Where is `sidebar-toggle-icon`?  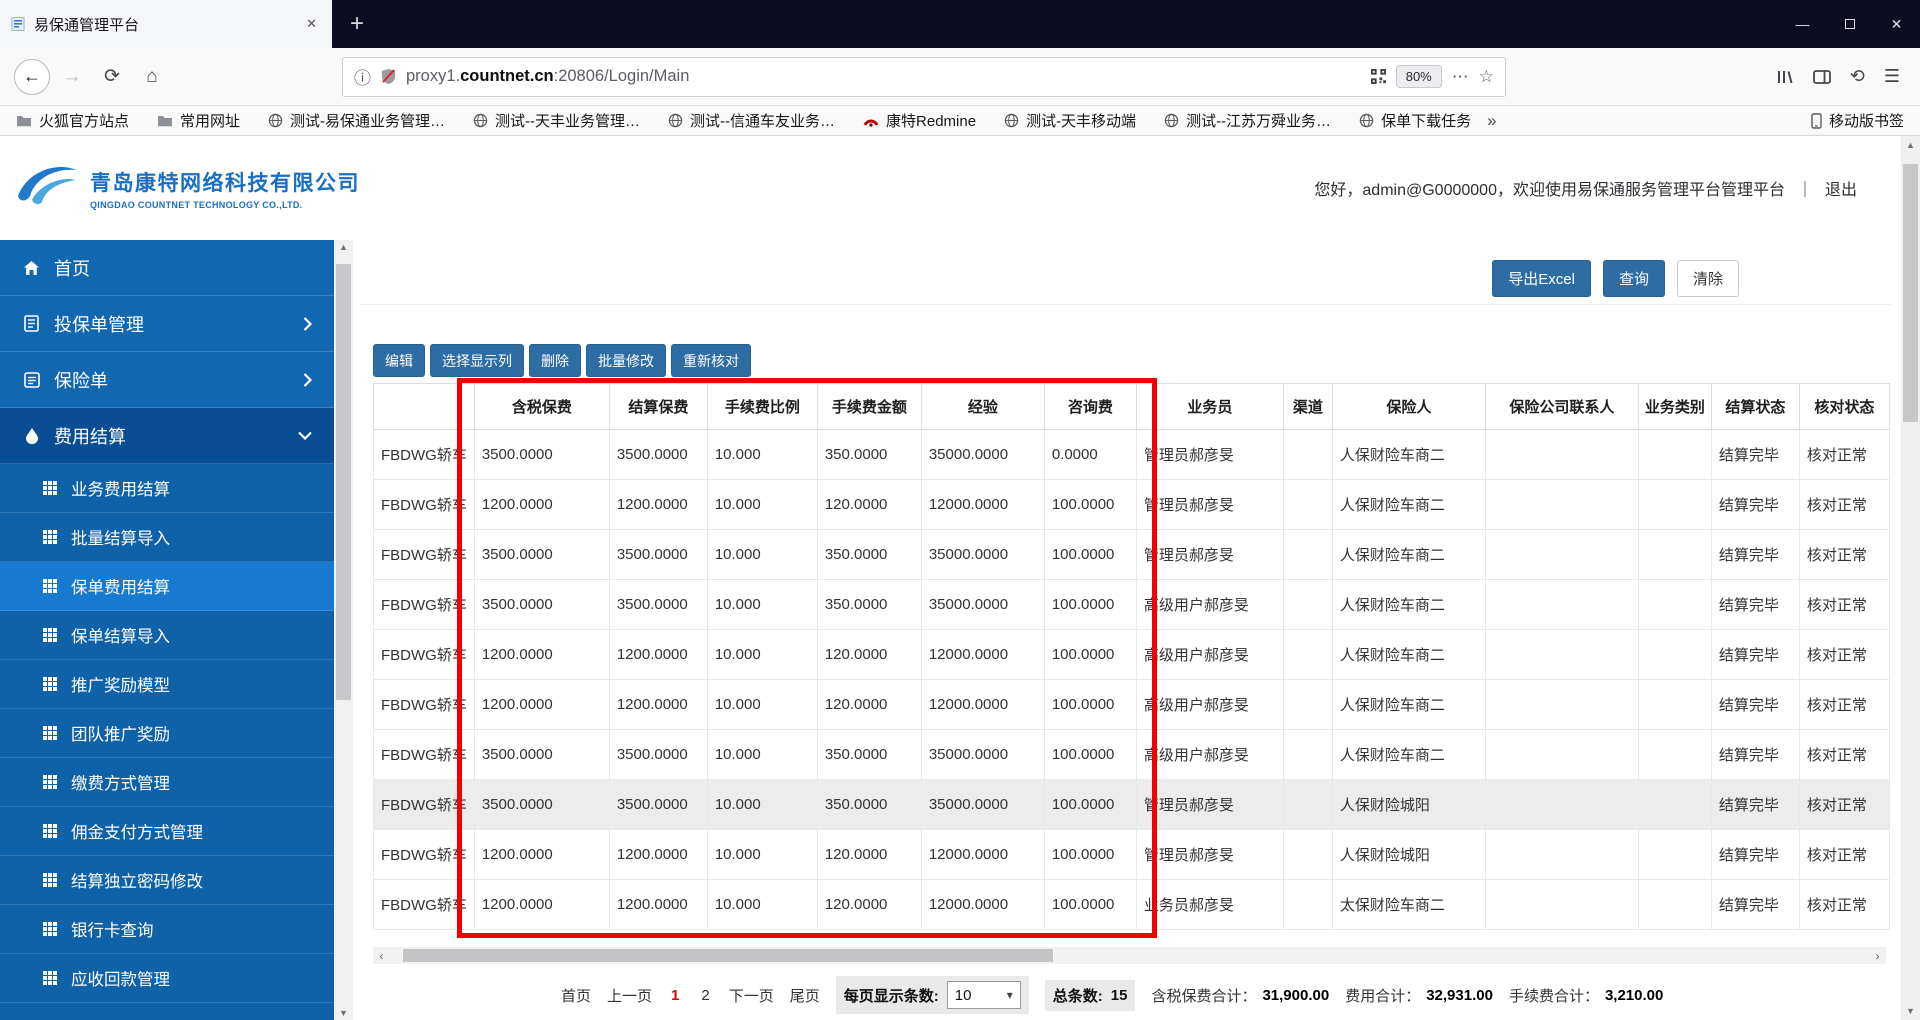 sidebar-toggle-icon is located at coordinates (1821, 77).